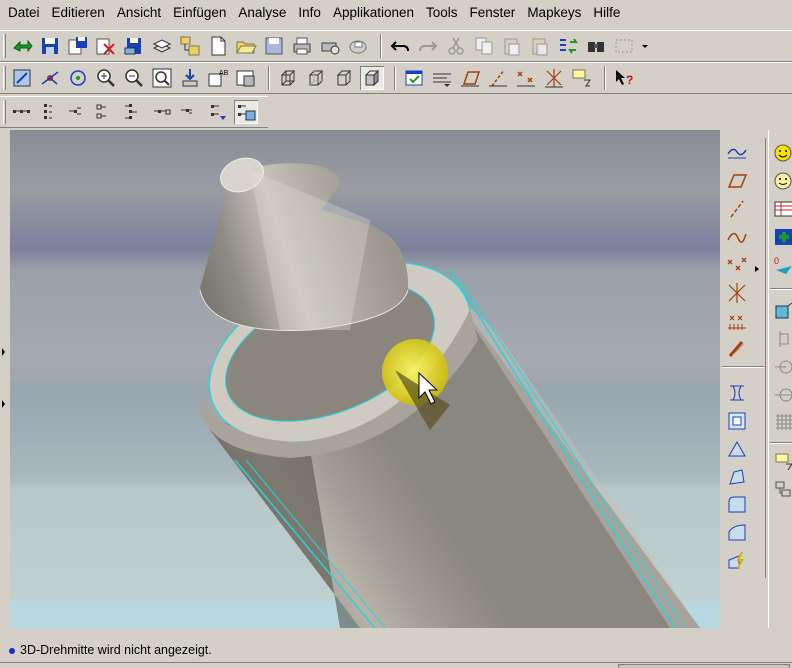 This screenshot has height=668, width=792. Describe the element at coordinates (526, 78) in the screenshot. I see `annotation-display-icon` at that location.